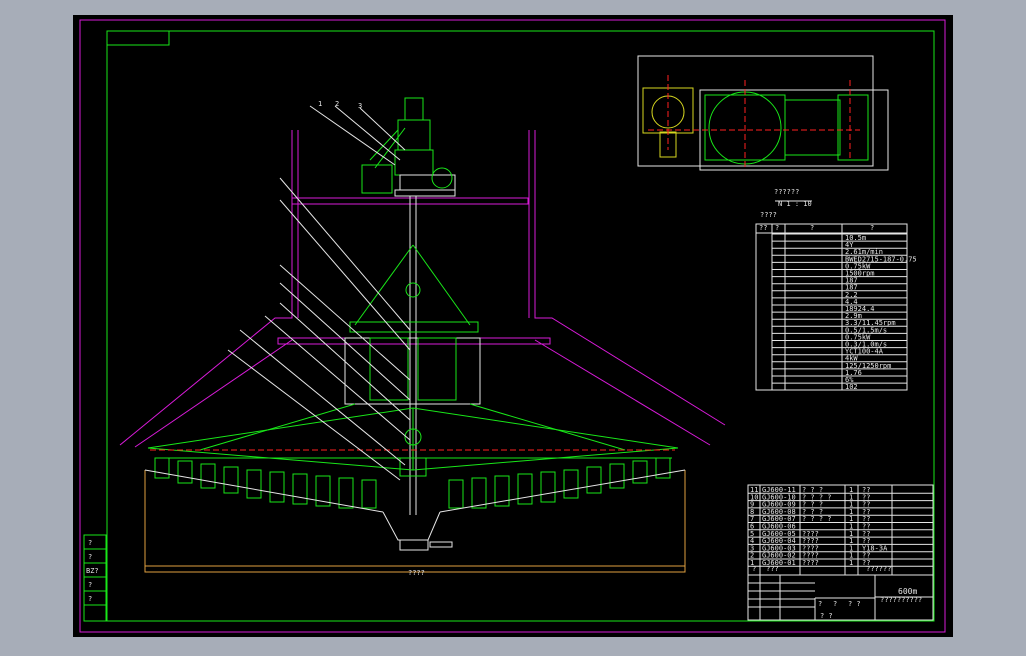  I want to click on part-qty: 1, so click(851, 563).